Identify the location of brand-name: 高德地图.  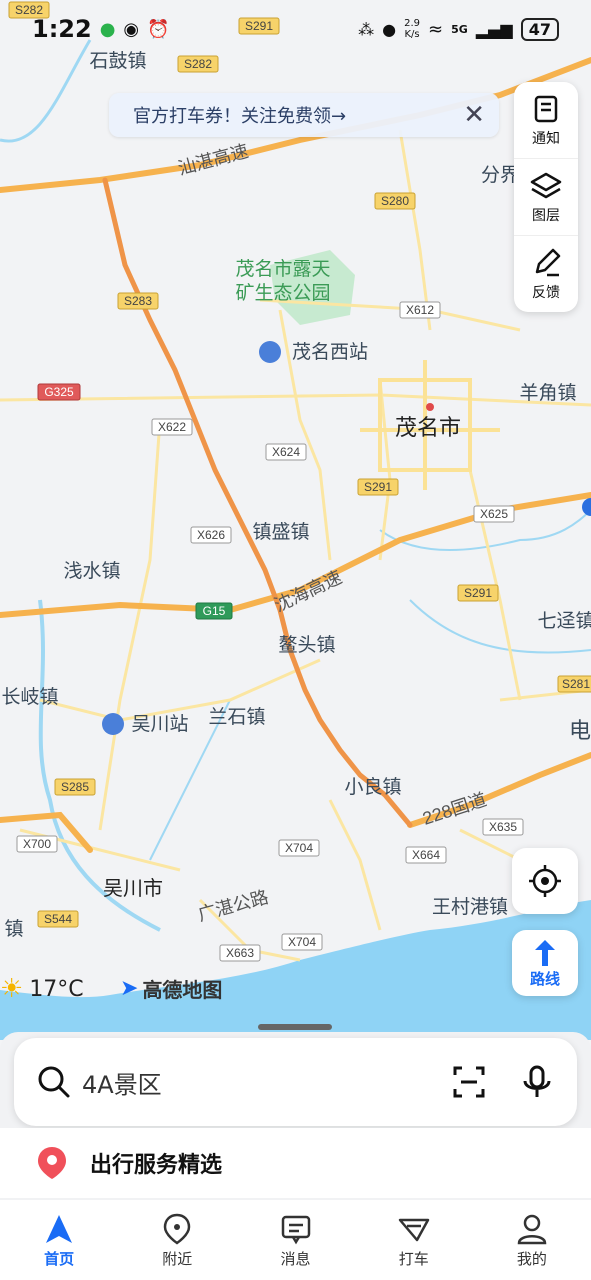
(182, 990).